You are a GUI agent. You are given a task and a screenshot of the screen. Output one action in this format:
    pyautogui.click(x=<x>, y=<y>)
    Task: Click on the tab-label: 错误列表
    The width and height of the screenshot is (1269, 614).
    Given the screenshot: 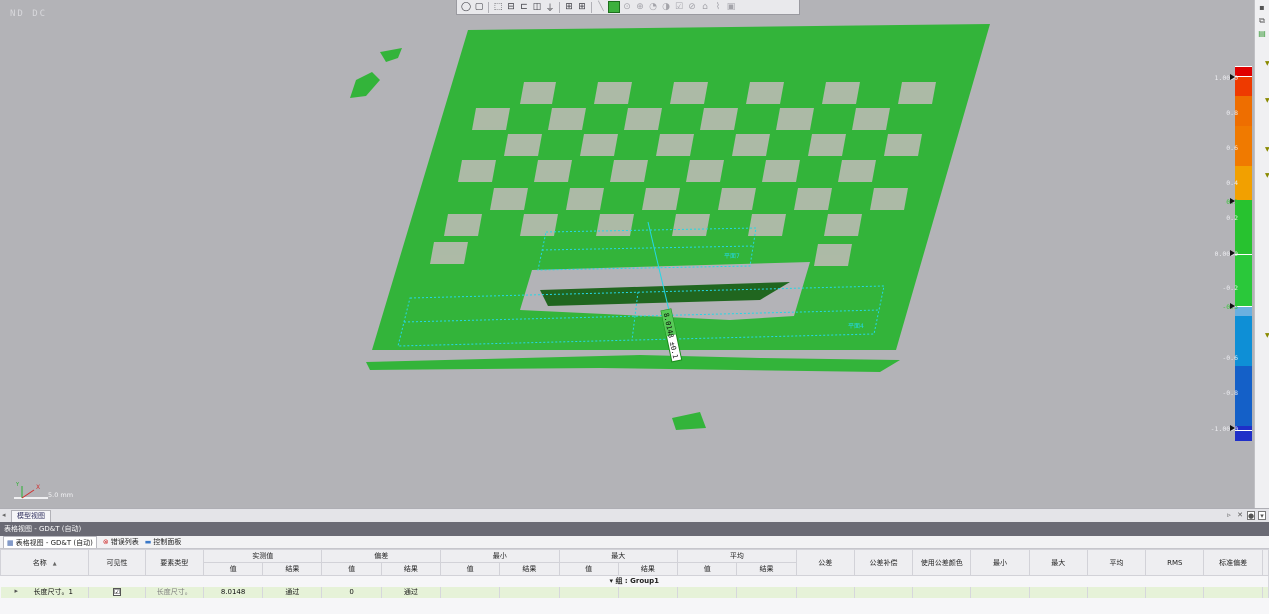 What is the action you would take?
    pyautogui.click(x=124, y=542)
    